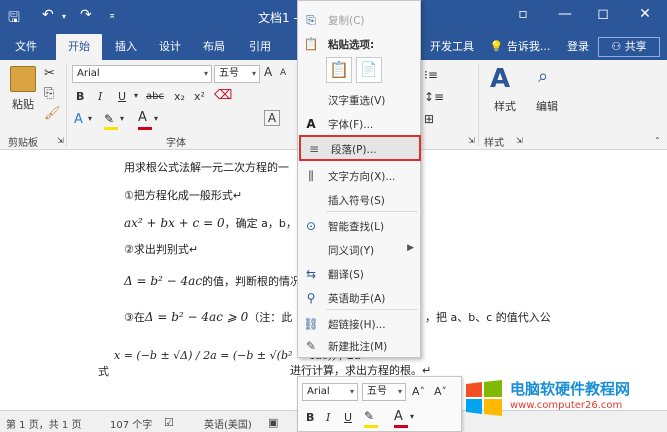 This screenshot has width=667, height=432. Describe the element at coordinates (214, 47) in the screenshot. I see `tab-layout: 布局` at that location.